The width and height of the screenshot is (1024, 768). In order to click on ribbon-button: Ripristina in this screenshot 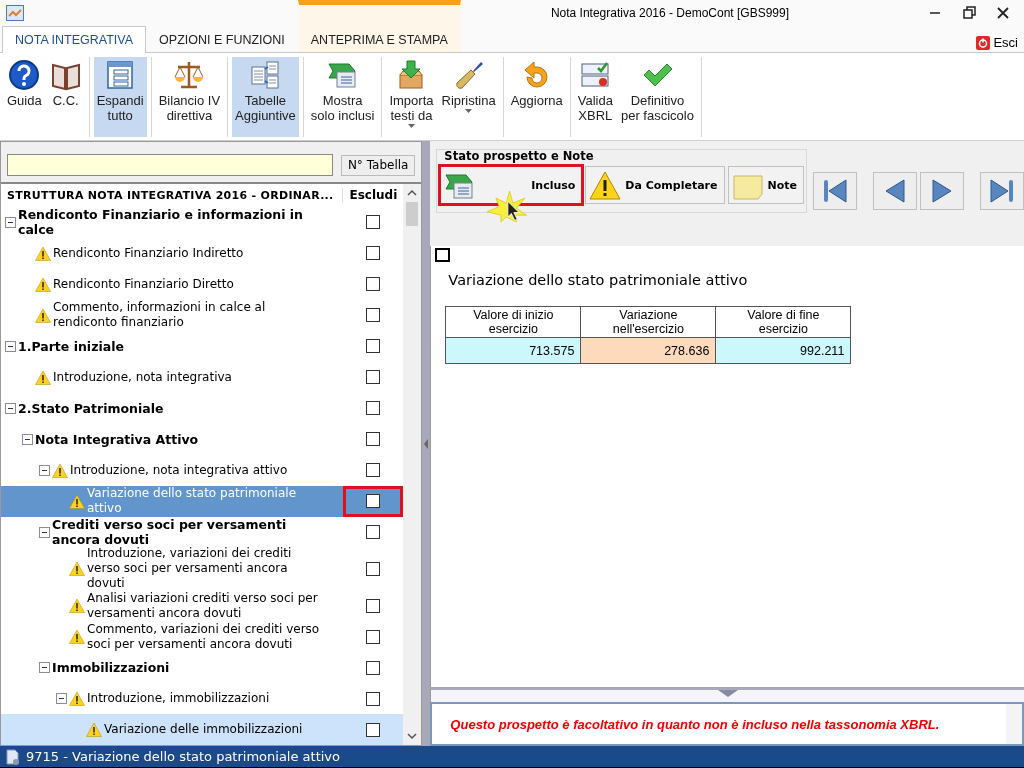, I will do `click(468, 97)`.